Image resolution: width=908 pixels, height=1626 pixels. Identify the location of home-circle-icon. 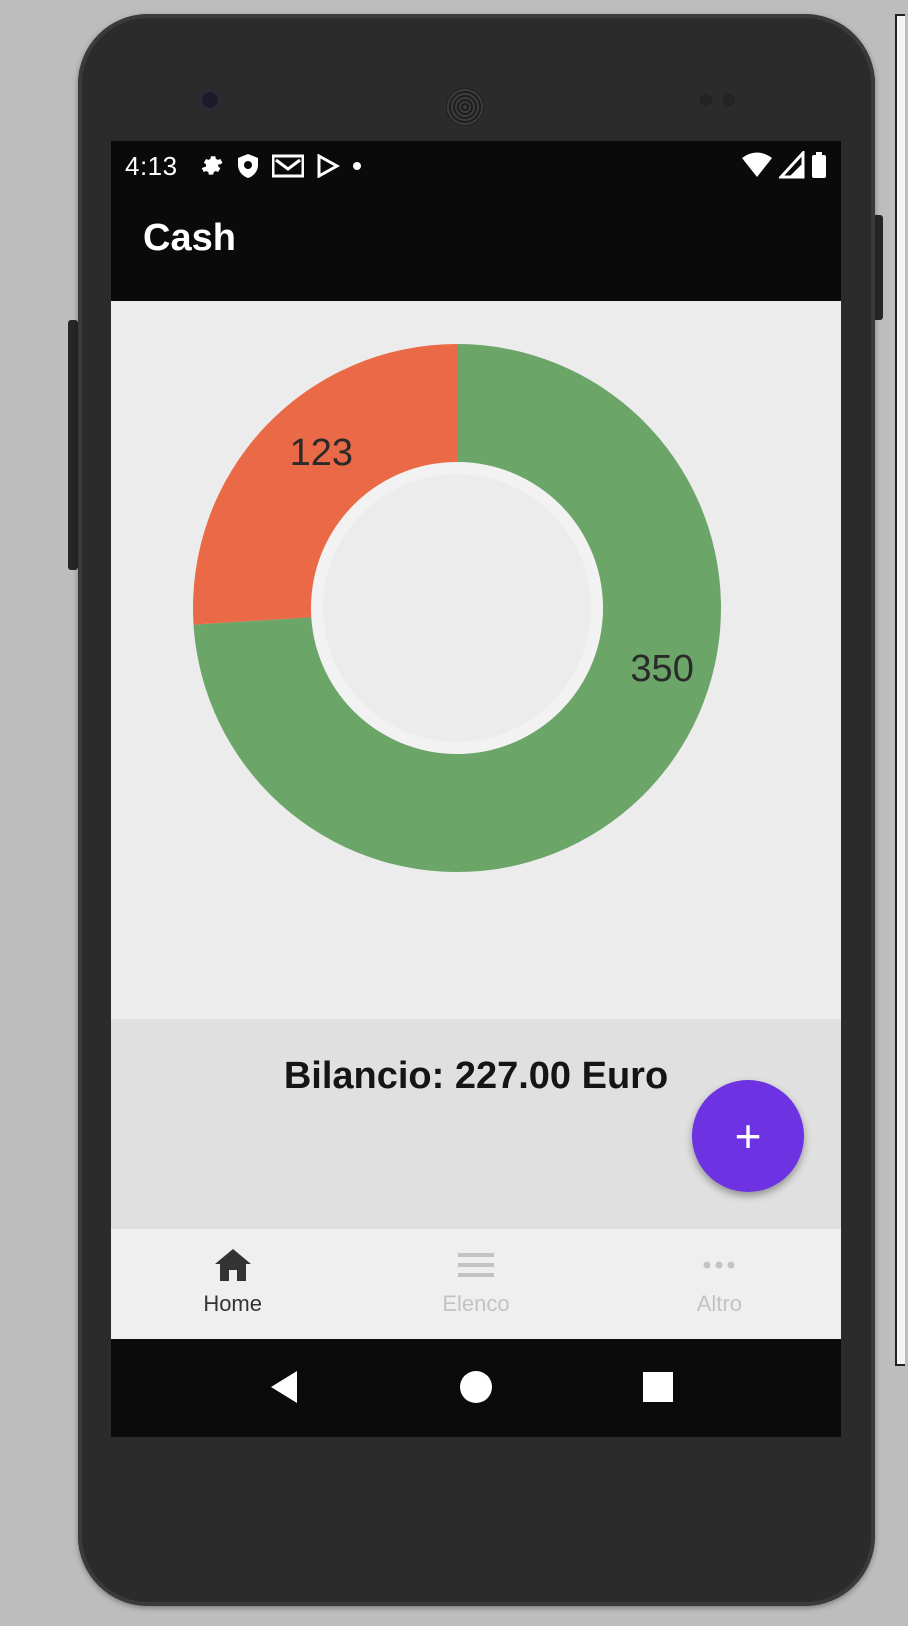
(476, 1387).